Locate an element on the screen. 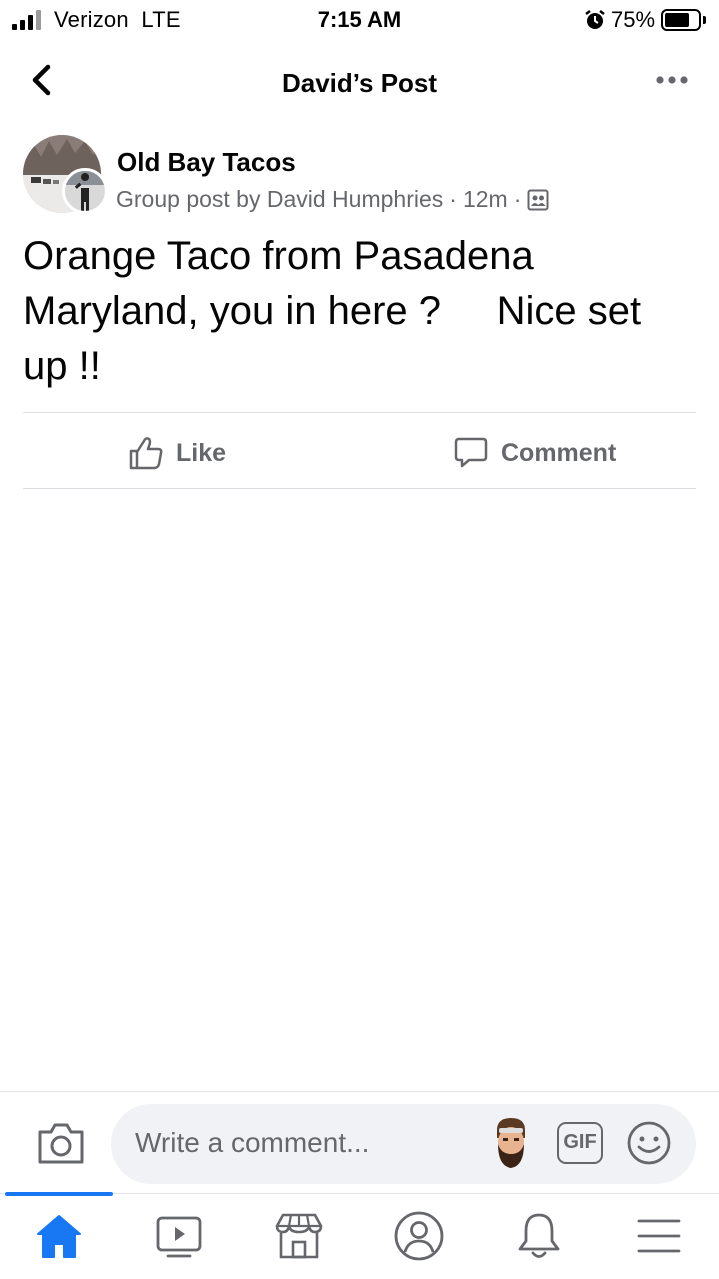 This screenshot has width=719, height=1279. nav-menu is located at coordinates (659, 1236).